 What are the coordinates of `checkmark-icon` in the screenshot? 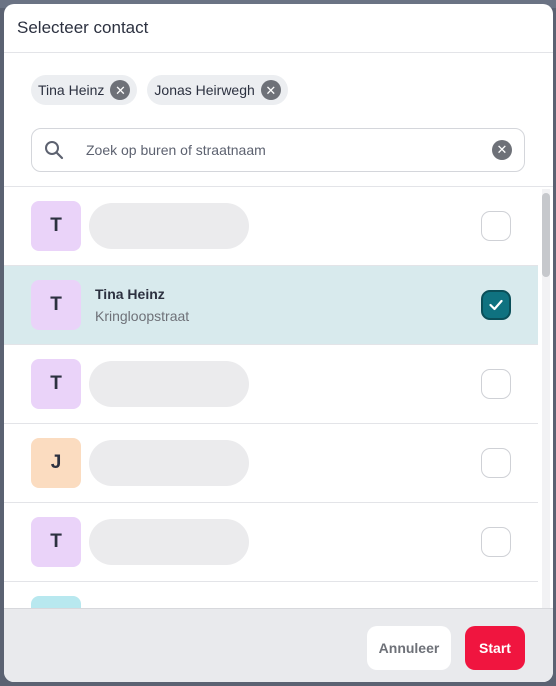 It's located at (496, 305).